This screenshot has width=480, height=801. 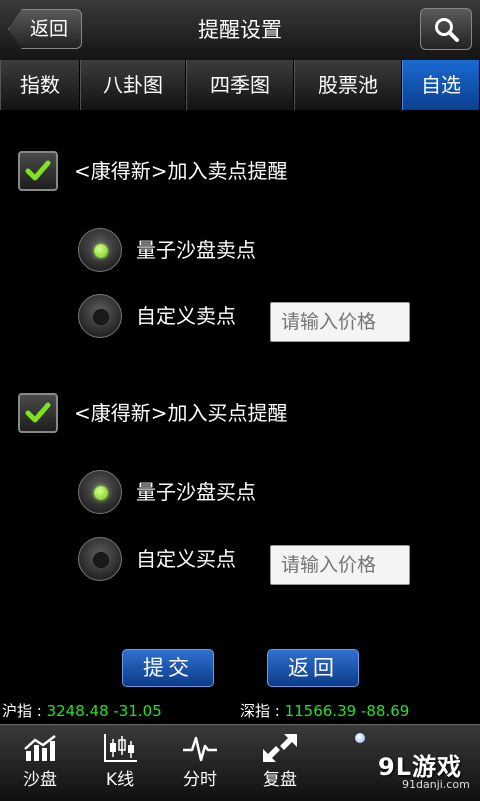 What do you see at coordinates (100, 492) in the screenshot?
I see `buy-quantum-radio` at bounding box center [100, 492].